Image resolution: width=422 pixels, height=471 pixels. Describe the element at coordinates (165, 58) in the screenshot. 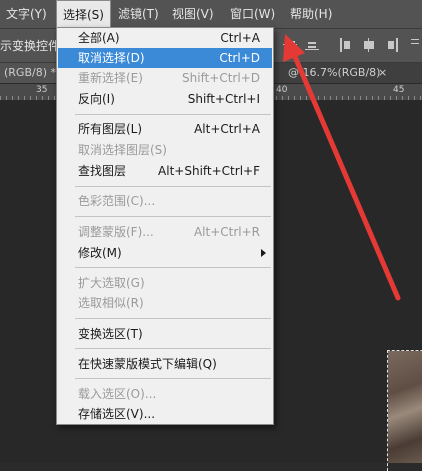

I see `menu-item-deselect: 取消选择(D) Ctrl+D` at that location.